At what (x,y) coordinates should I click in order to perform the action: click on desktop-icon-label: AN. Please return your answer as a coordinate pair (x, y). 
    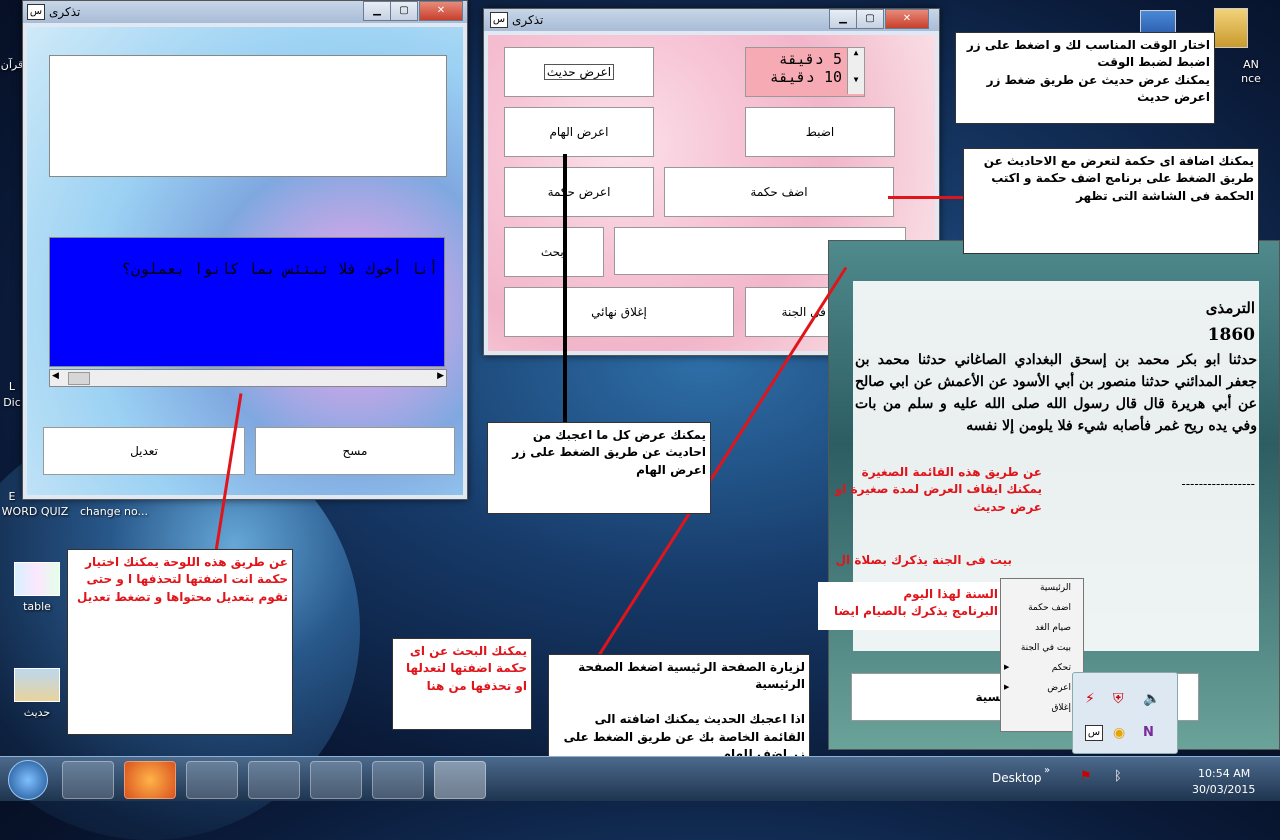
    Looking at the image, I should click on (1251, 64).